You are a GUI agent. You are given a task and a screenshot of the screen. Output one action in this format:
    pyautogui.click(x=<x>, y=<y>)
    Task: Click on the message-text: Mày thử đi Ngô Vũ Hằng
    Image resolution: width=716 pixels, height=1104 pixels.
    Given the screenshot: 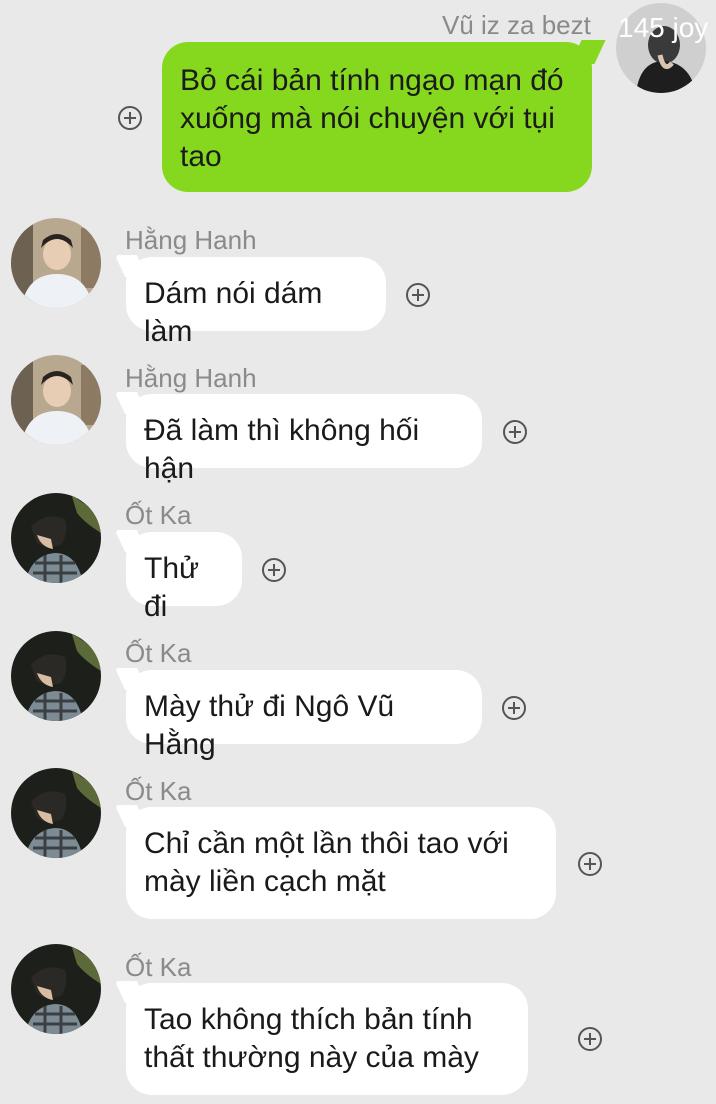 What is the action you would take?
    pyautogui.click(x=269, y=725)
    